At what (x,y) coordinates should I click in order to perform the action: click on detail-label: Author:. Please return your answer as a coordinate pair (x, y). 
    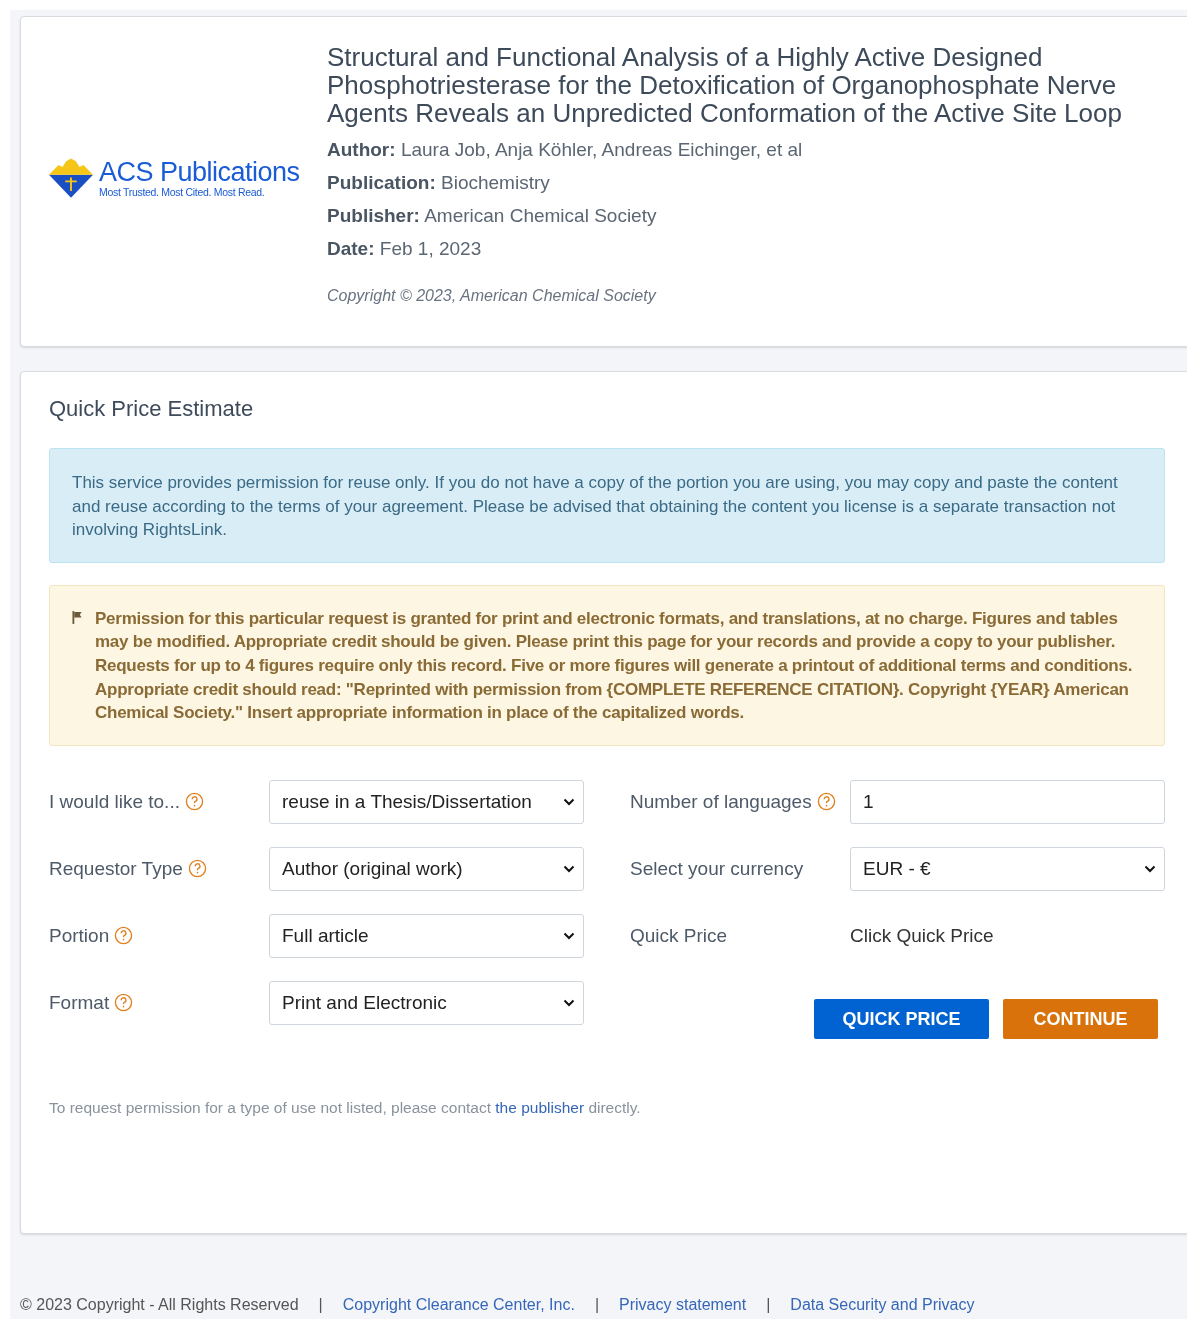
    Looking at the image, I should click on (361, 149).